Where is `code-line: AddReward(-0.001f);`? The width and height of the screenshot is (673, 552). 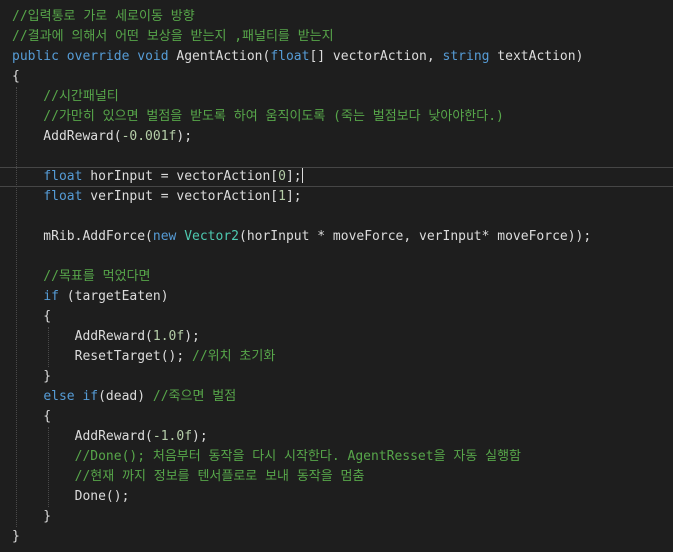 code-line: AddReward(-0.001f); is located at coordinates (102, 137).